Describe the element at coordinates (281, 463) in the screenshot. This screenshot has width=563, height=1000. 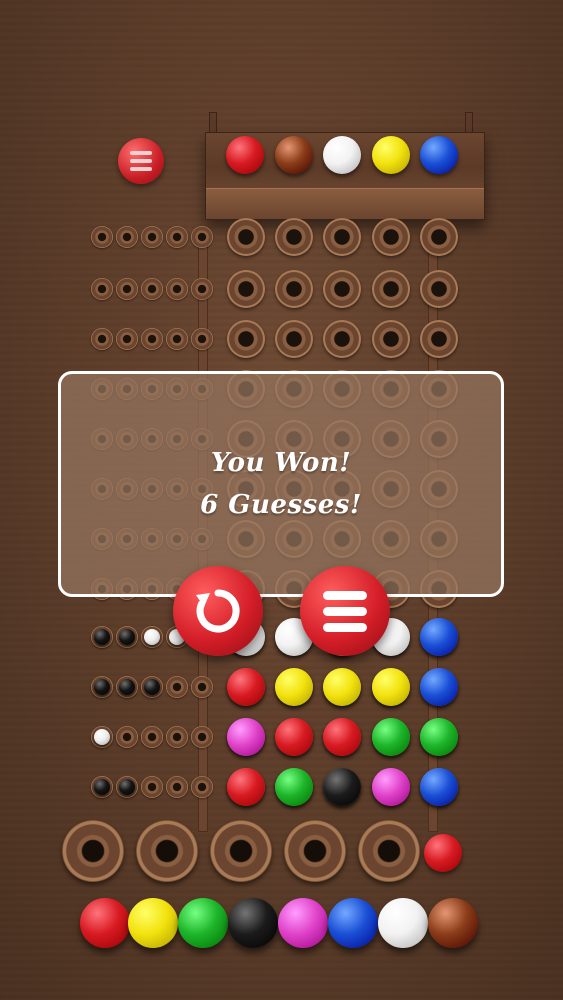
I see `win-title: You Won!` at that location.